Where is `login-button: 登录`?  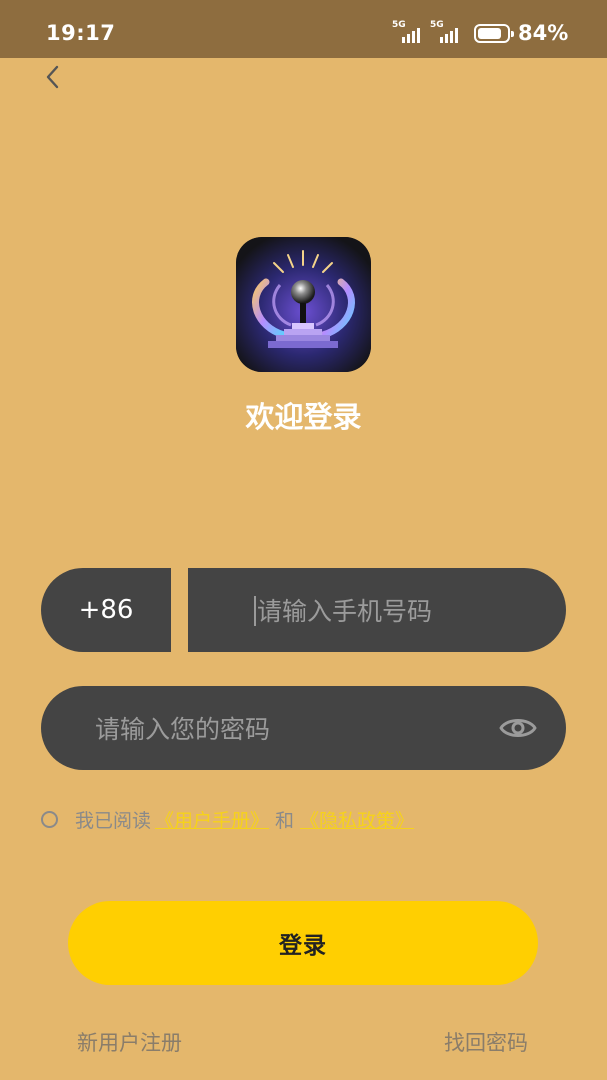
login-button: 登录 is located at coordinates (303, 943).